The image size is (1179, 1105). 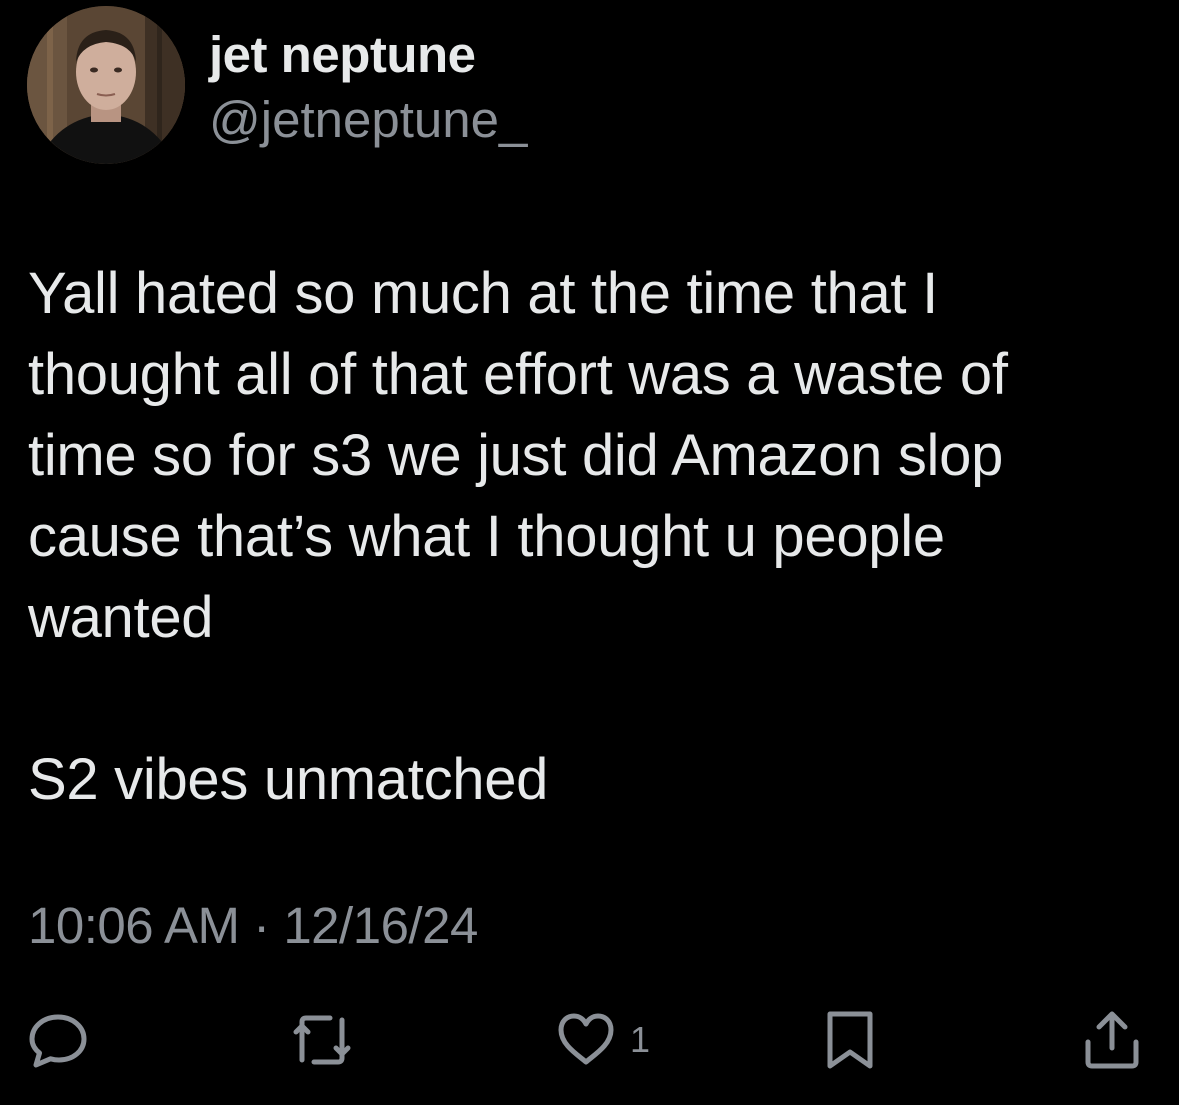 What do you see at coordinates (368, 120) in the screenshot?
I see `author-handle: @jetneptune_` at bounding box center [368, 120].